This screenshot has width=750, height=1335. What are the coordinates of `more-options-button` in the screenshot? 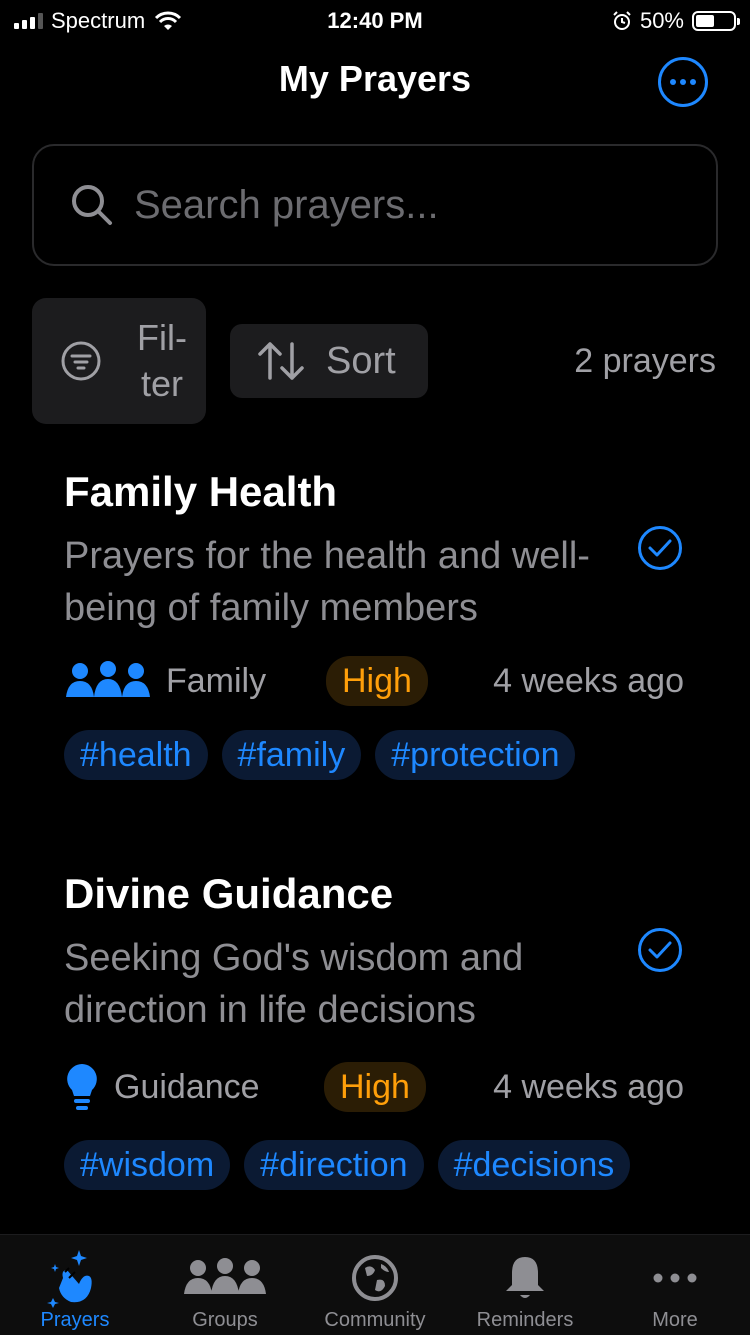 It's located at (683, 82).